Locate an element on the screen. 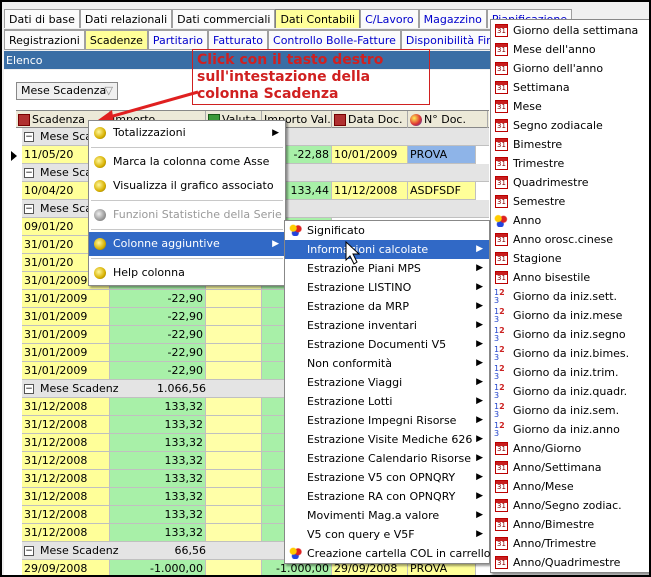 The height and width of the screenshot is (577, 651). menu-item-calc-18: 12 3 Giorno da iniz.trim. is located at coordinates (570, 372).